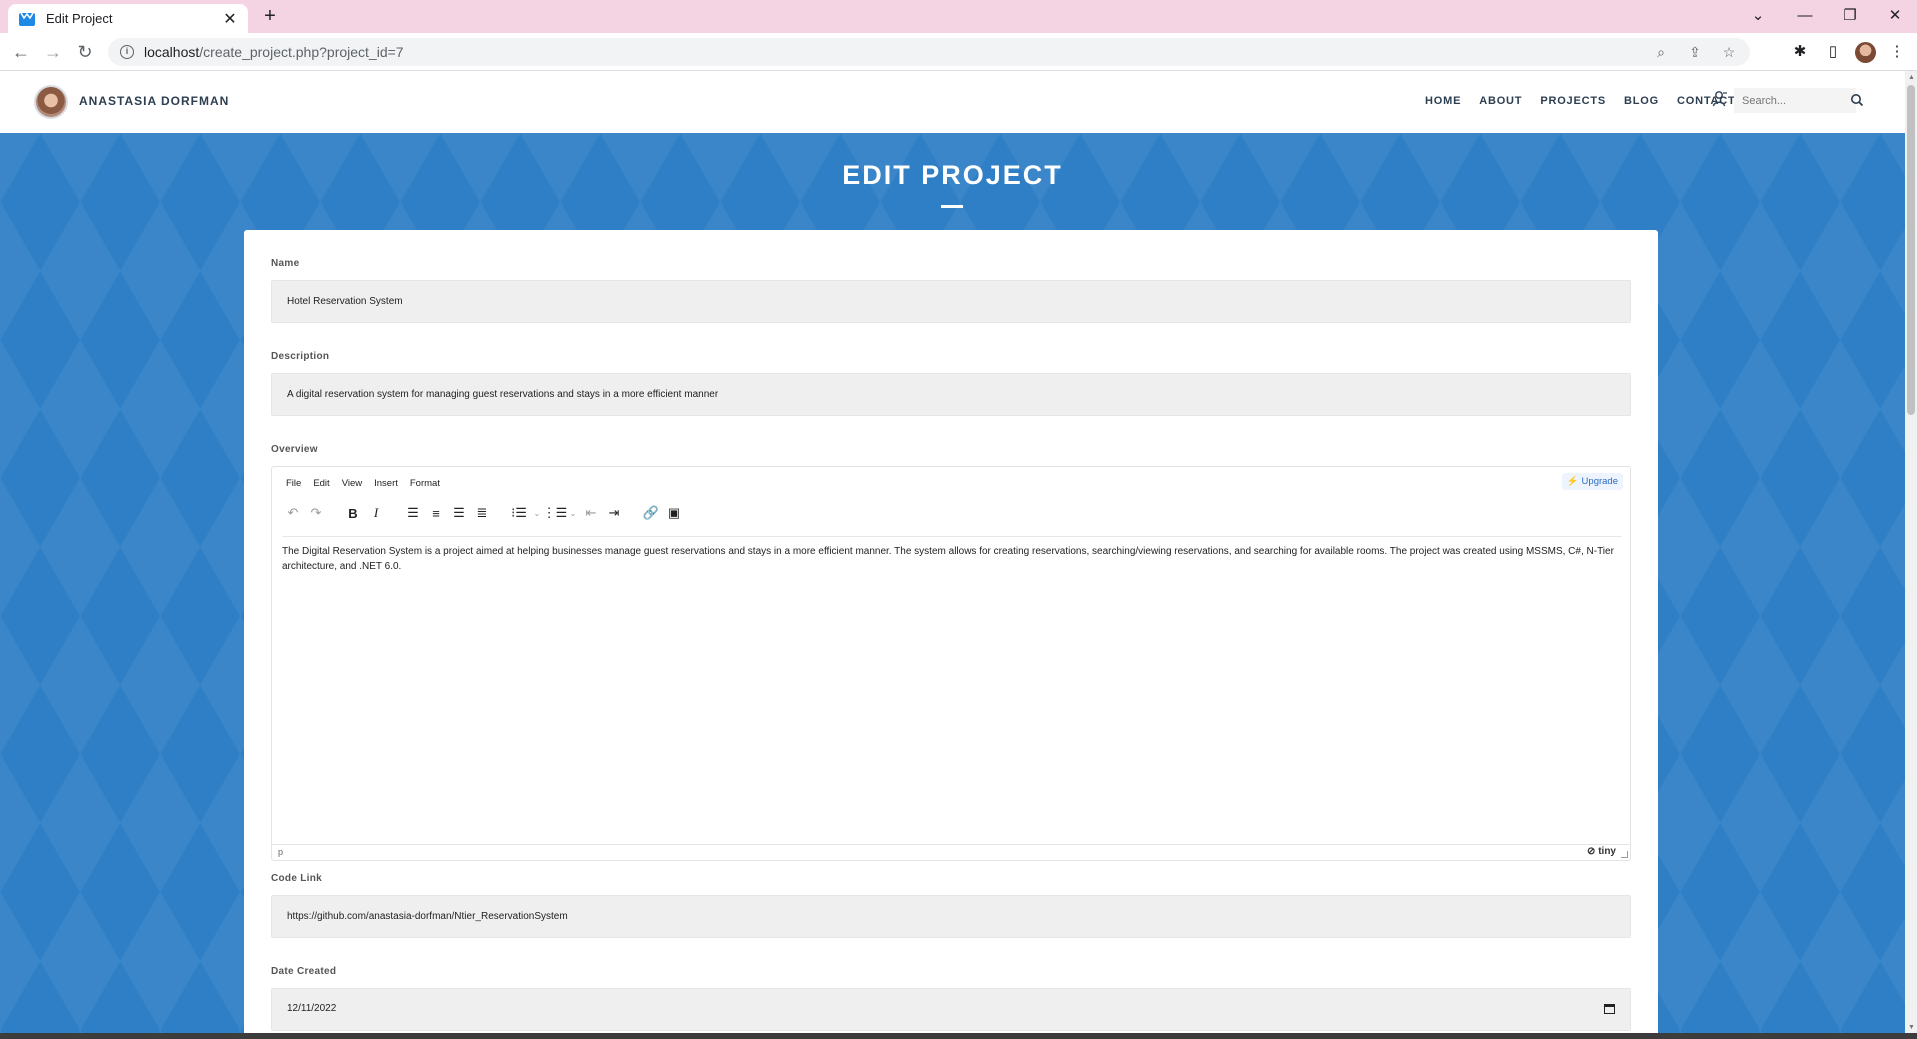  What do you see at coordinates (591, 513) in the screenshot?
I see `outdent-icon: ⇤` at bounding box center [591, 513].